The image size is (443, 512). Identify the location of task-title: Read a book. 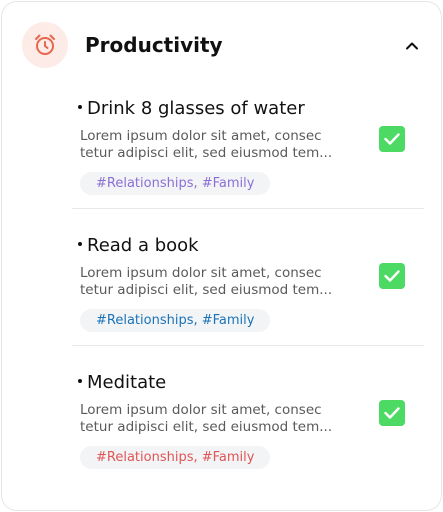
(138, 246).